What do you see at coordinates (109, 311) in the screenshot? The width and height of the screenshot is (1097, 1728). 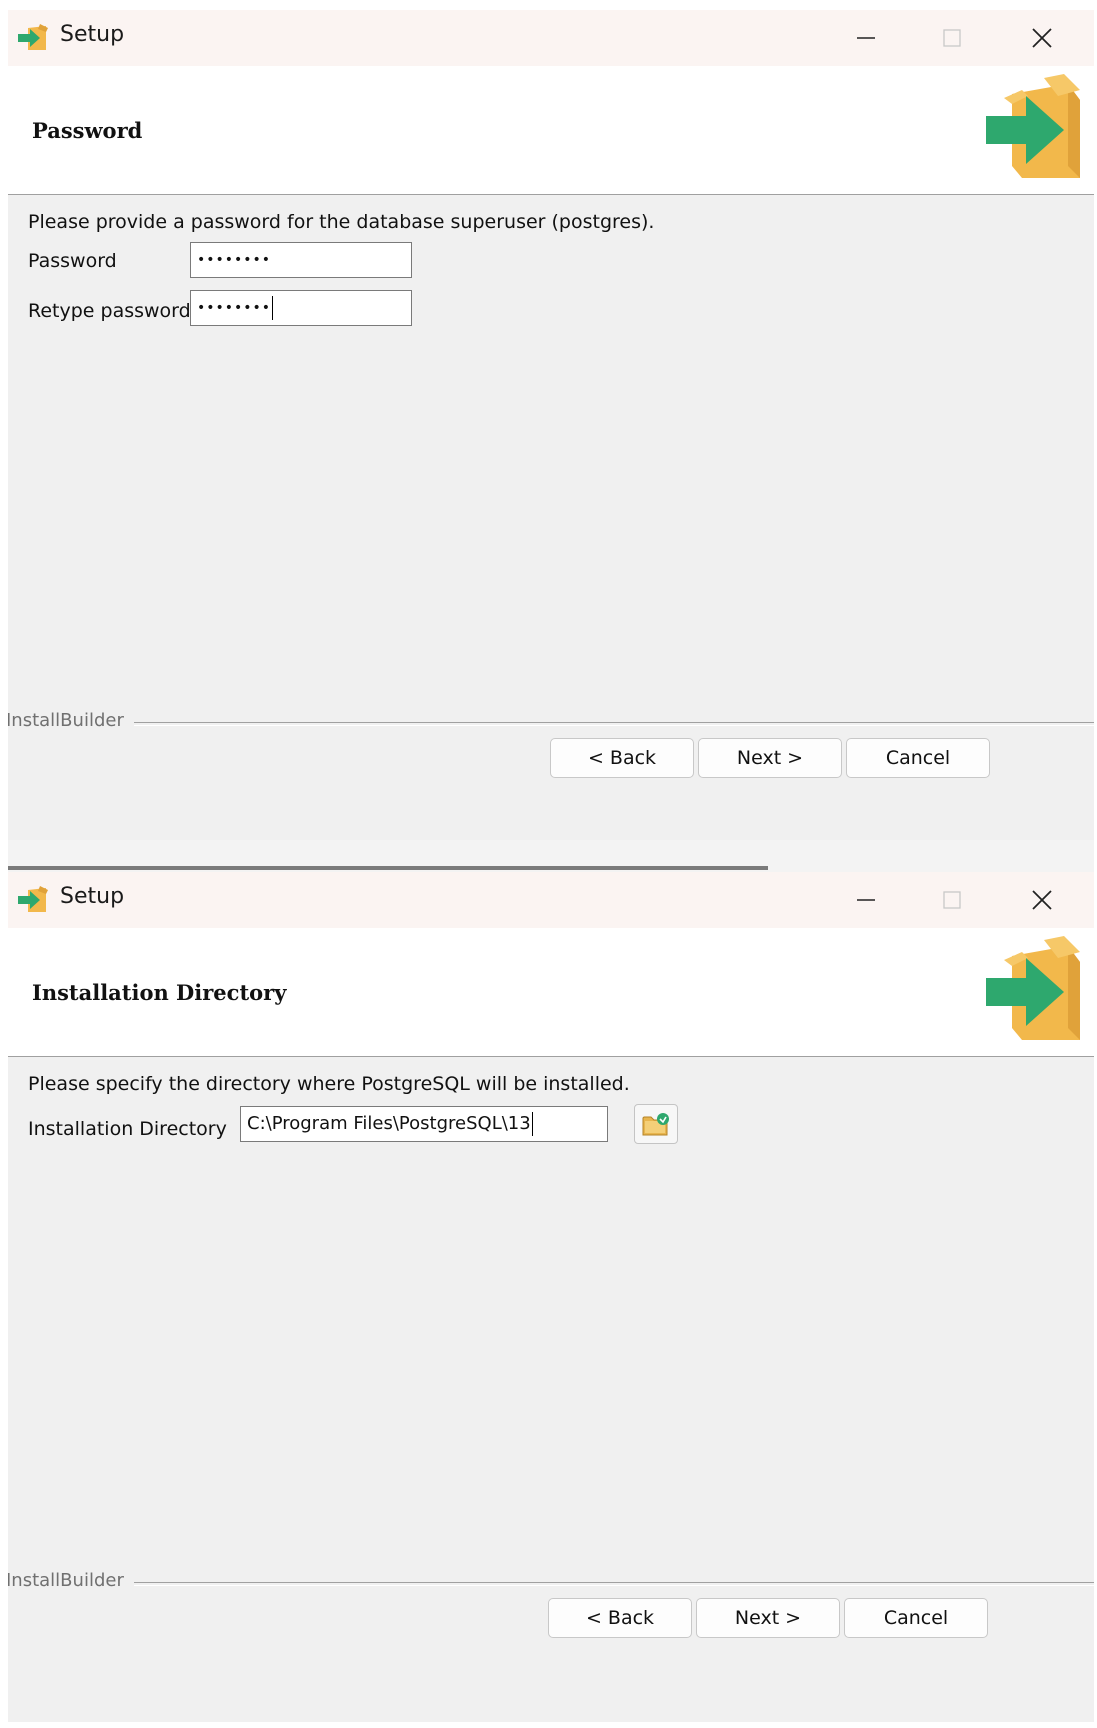 I see `retype-password-label: Retype password` at bounding box center [109, 311].